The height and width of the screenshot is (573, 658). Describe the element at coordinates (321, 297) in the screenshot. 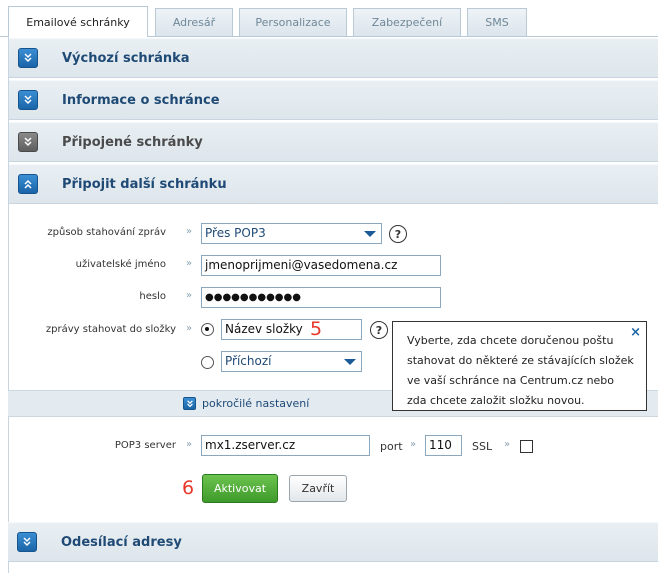

I see `password-input: ●●●●●●●●●●●` at that location.